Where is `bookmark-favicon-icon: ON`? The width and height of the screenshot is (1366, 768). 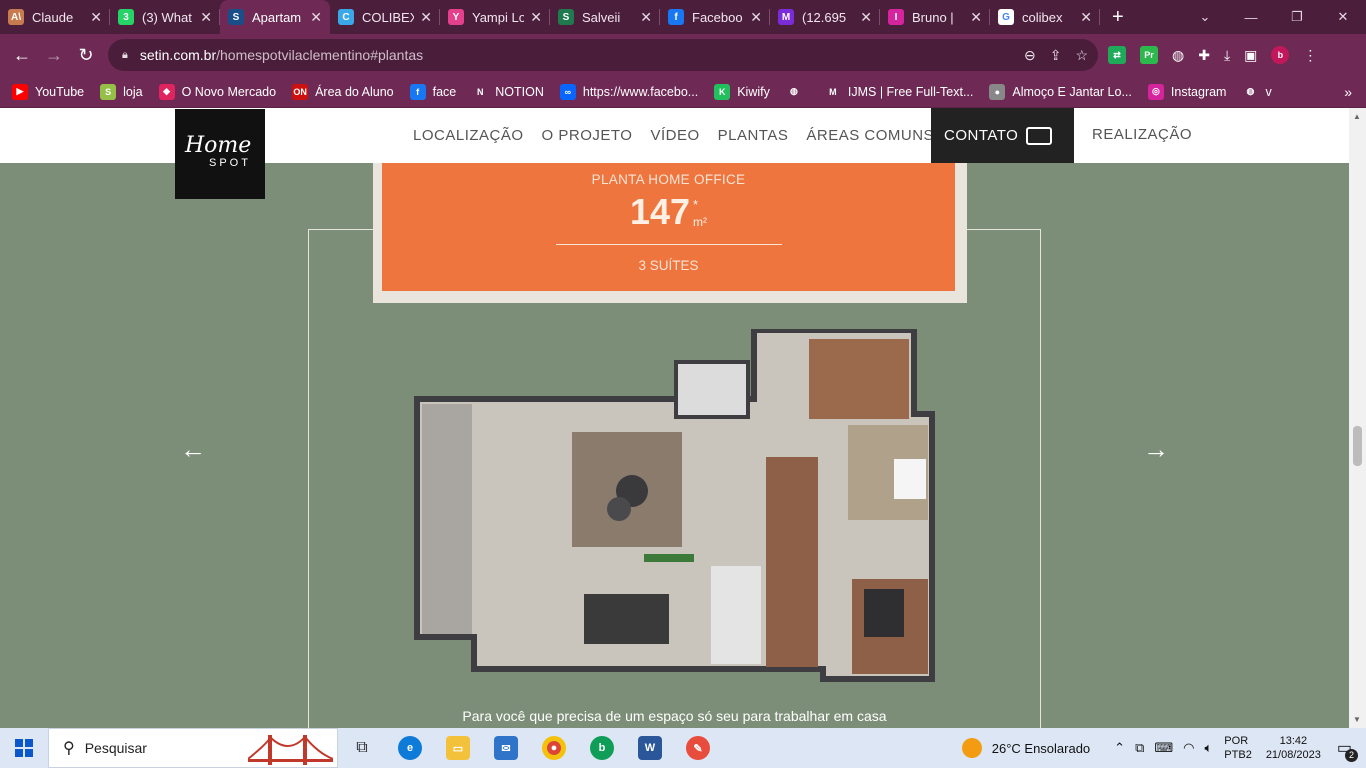
bookmark-favicon-icon: ON is located at coordinates (300, 91).